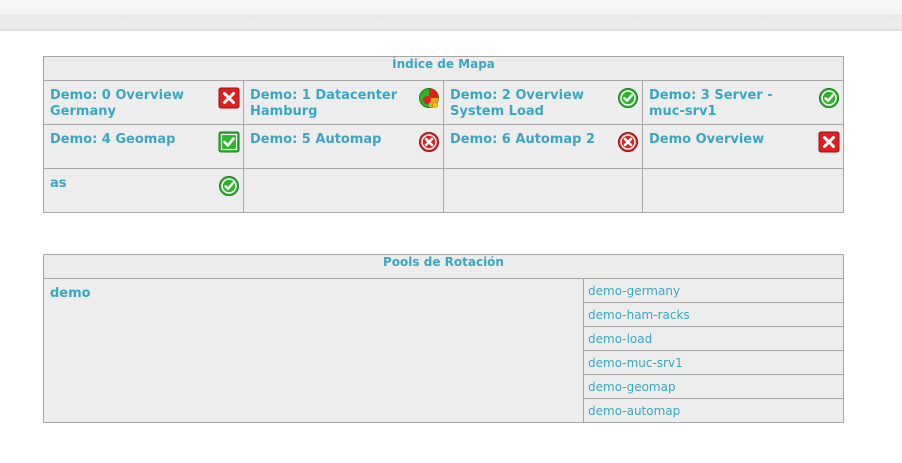  I want to click on pool-map-link: demo-automap, so click(713, 410).